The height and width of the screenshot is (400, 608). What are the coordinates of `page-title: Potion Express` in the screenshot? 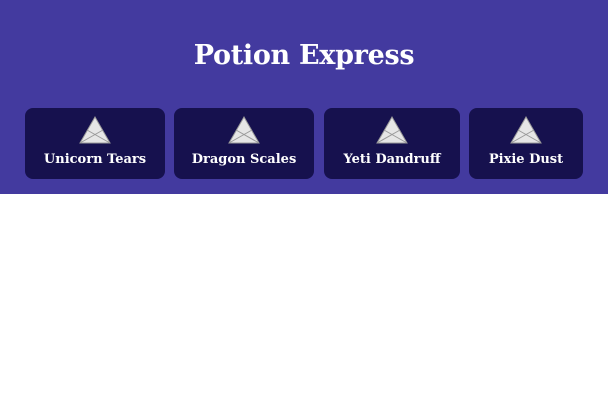 It's located at (304, 55).